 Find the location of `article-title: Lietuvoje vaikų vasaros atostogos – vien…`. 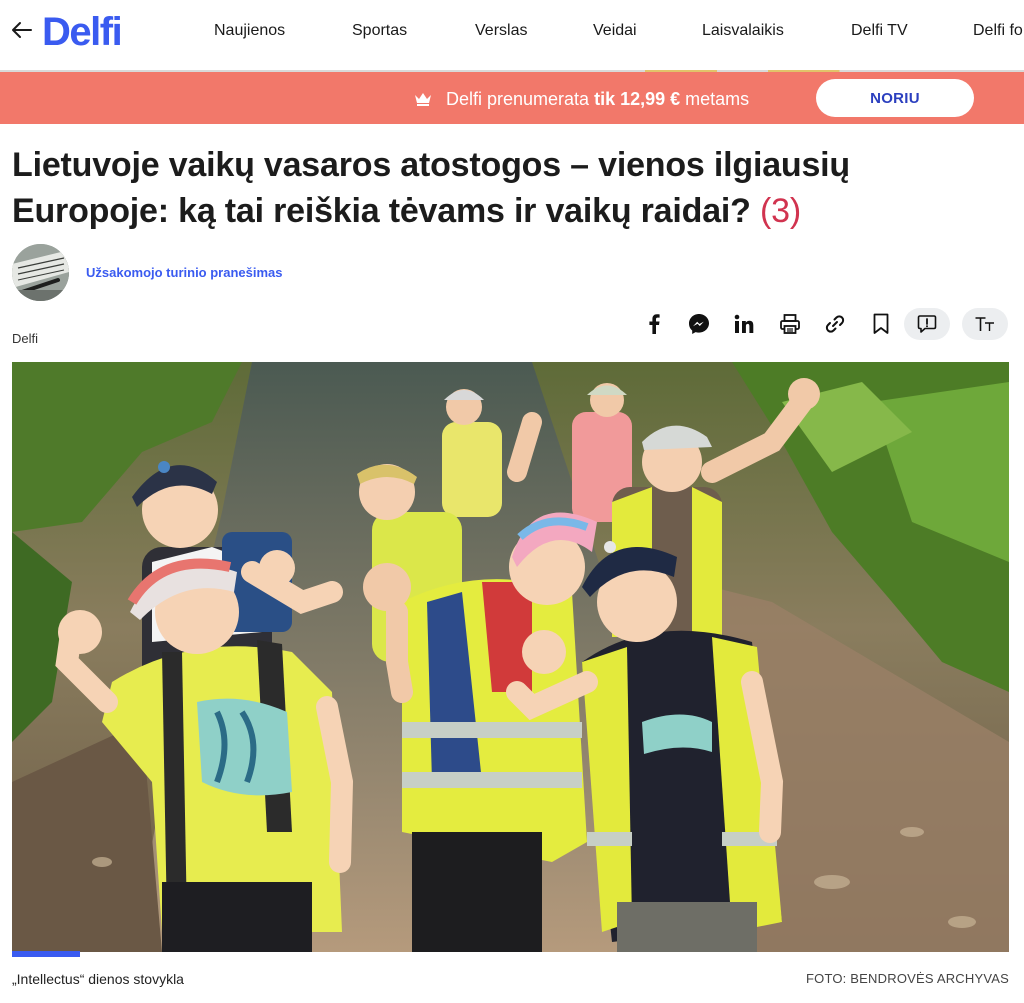

article-title: Lietuvoje vaikų vasaros atostogos – vien… is located at coordinates (507, 188).